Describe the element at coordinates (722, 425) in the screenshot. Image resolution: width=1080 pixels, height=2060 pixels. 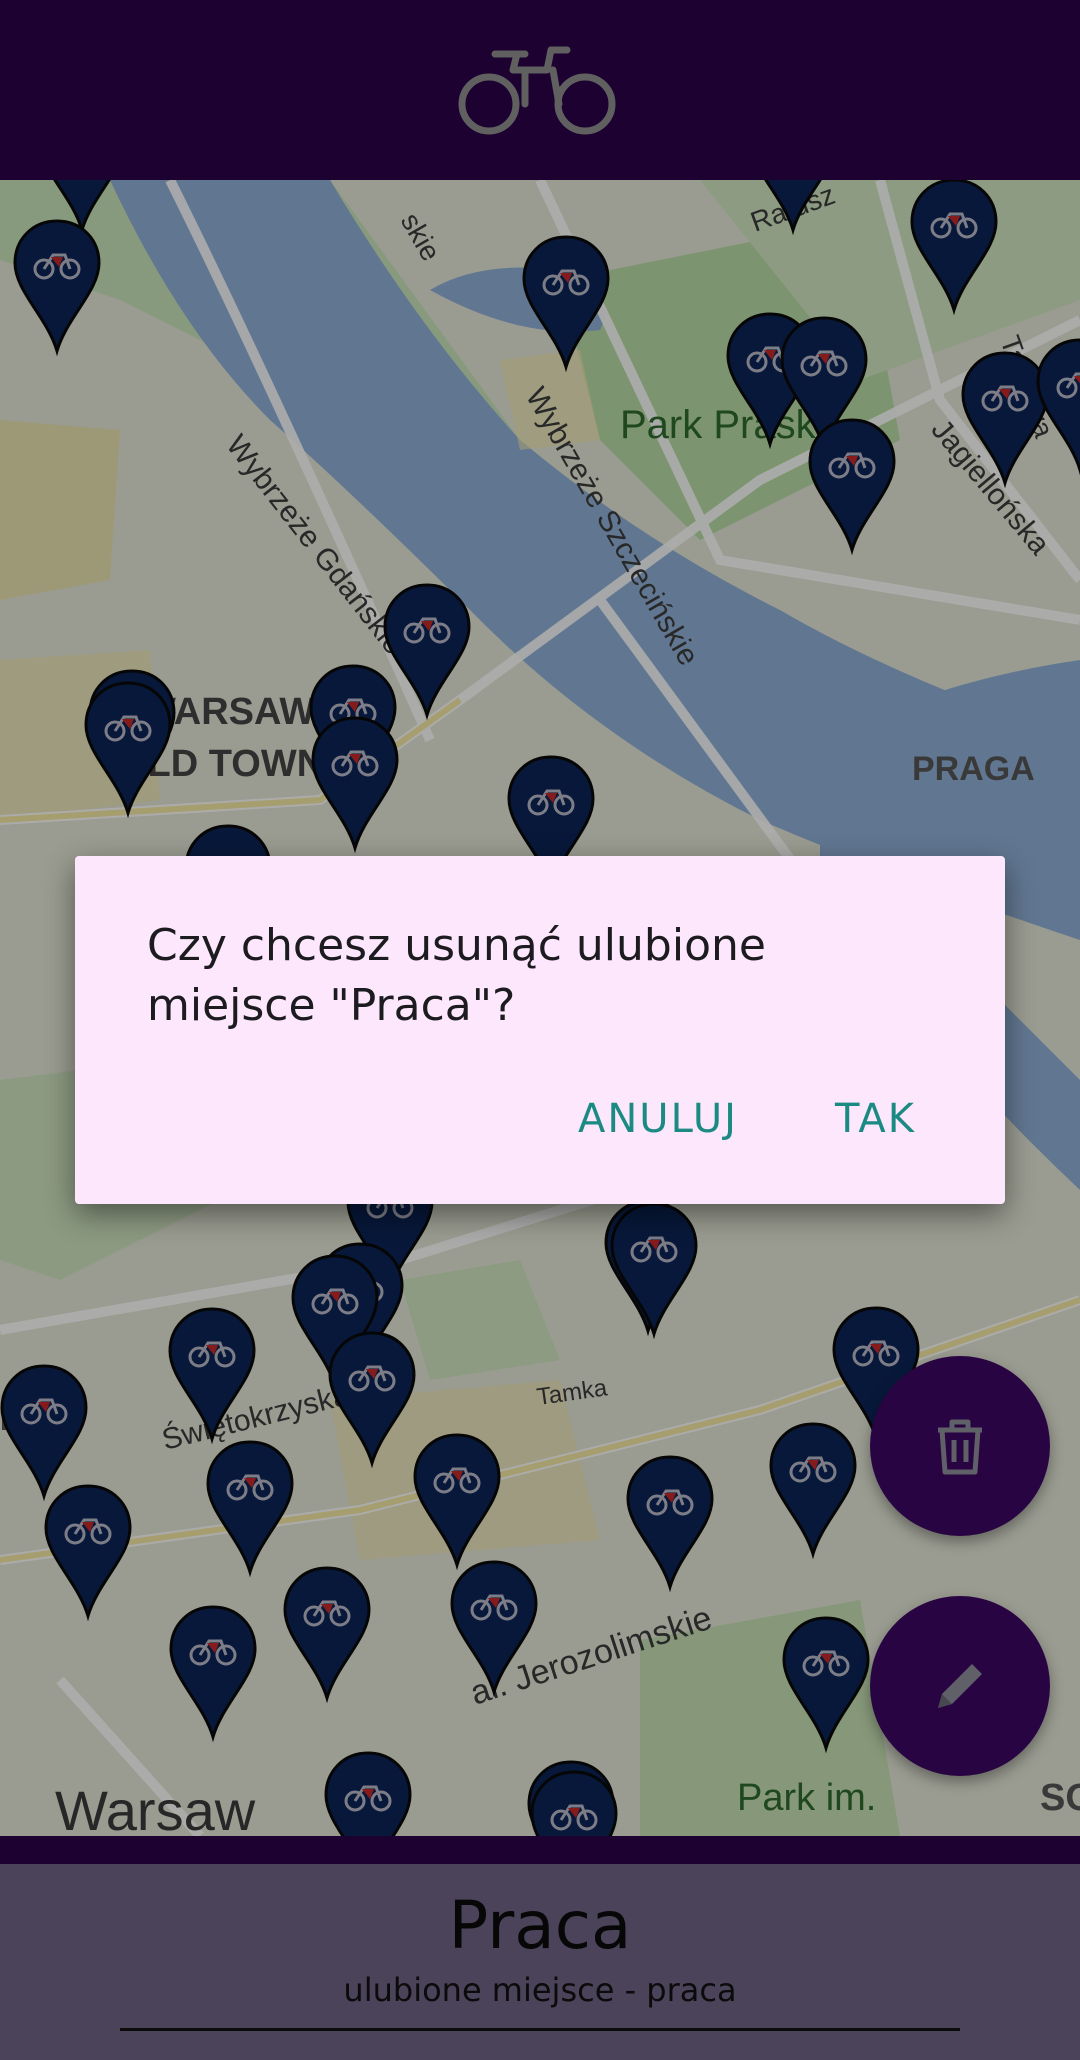
I see `map-label-park: Park Praski` at that location.